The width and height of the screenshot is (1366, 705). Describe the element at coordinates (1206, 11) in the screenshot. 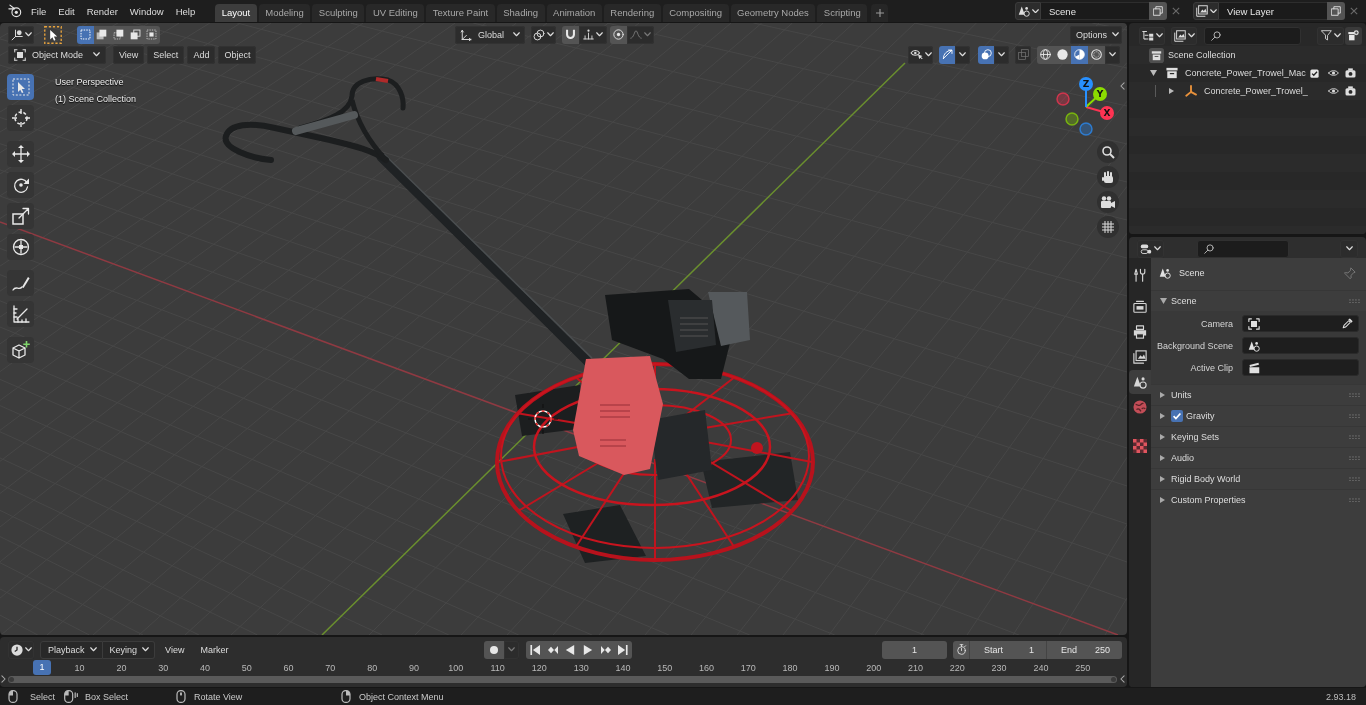

I see `view-layer-browse-button` at that location.